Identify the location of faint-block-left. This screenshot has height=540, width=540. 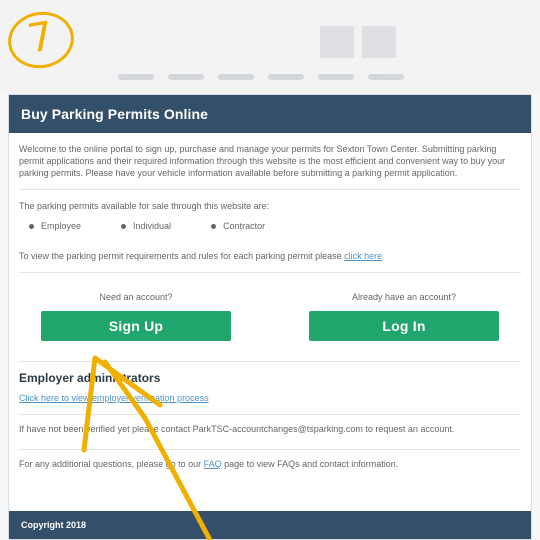
(337, 42).